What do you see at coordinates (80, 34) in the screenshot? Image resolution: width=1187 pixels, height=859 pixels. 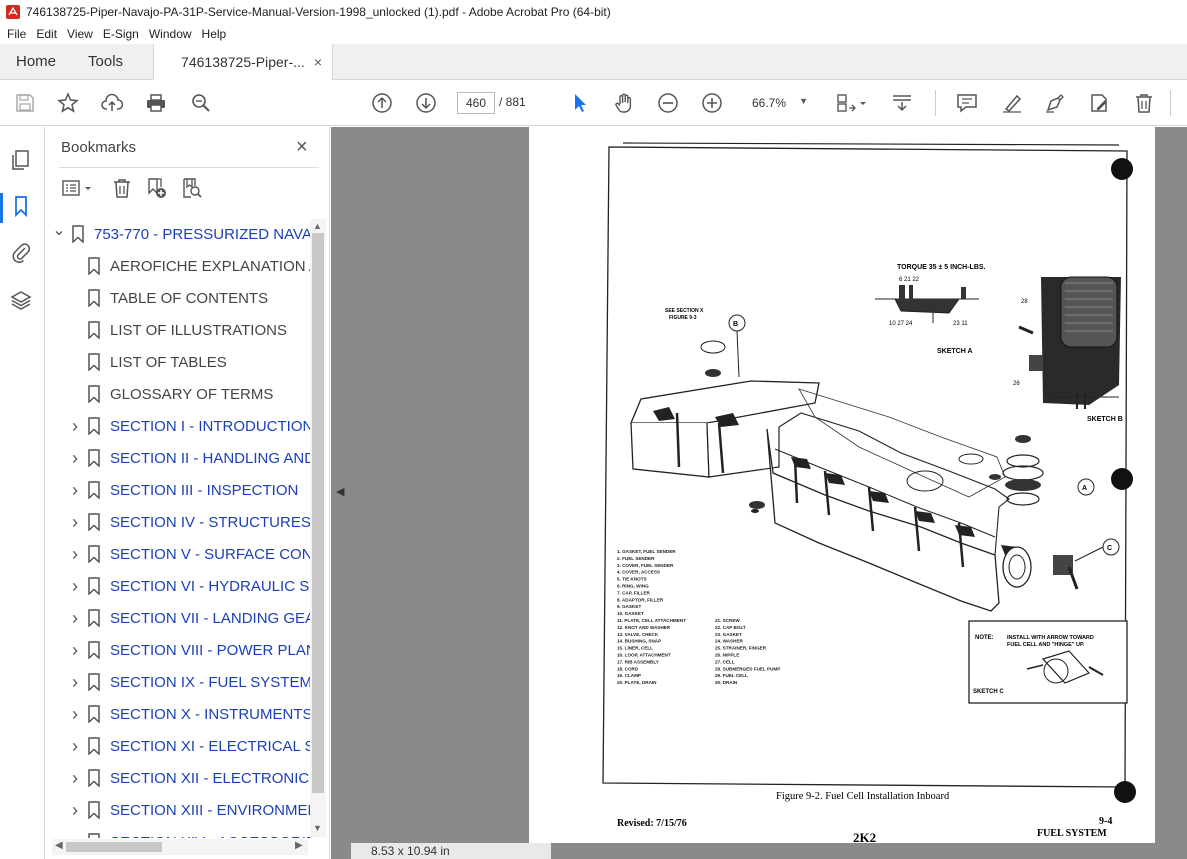 I see `menu-view: View` at bounding box center [80, 34].